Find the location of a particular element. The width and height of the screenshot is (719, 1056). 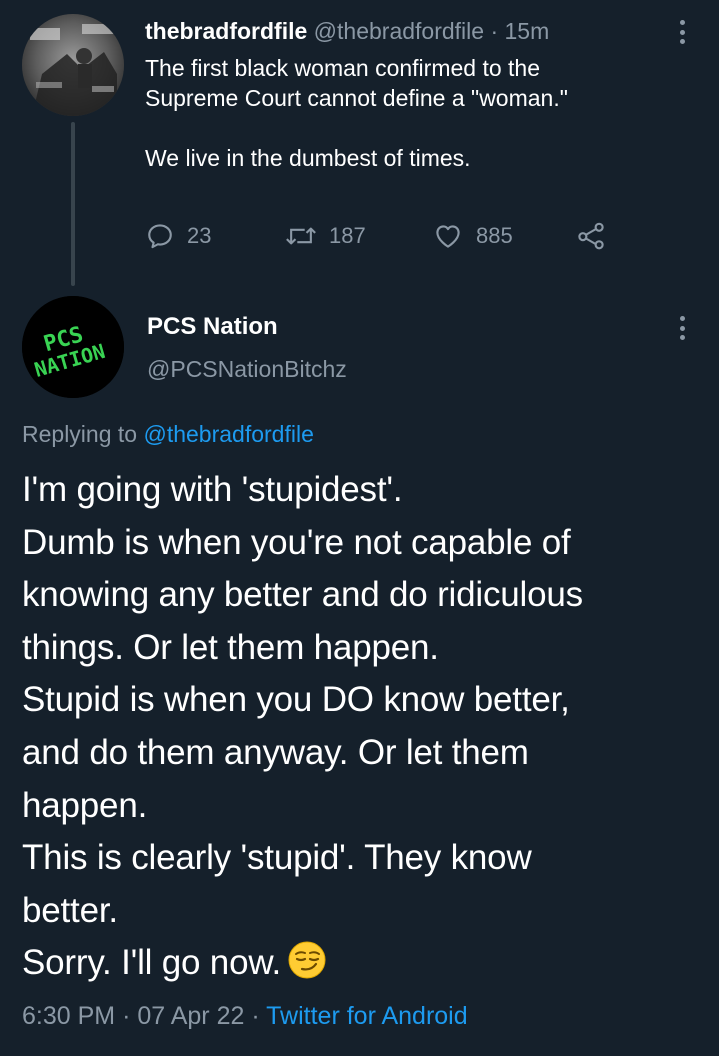

tweet-time: 15m is located at coordinates (527, 31).